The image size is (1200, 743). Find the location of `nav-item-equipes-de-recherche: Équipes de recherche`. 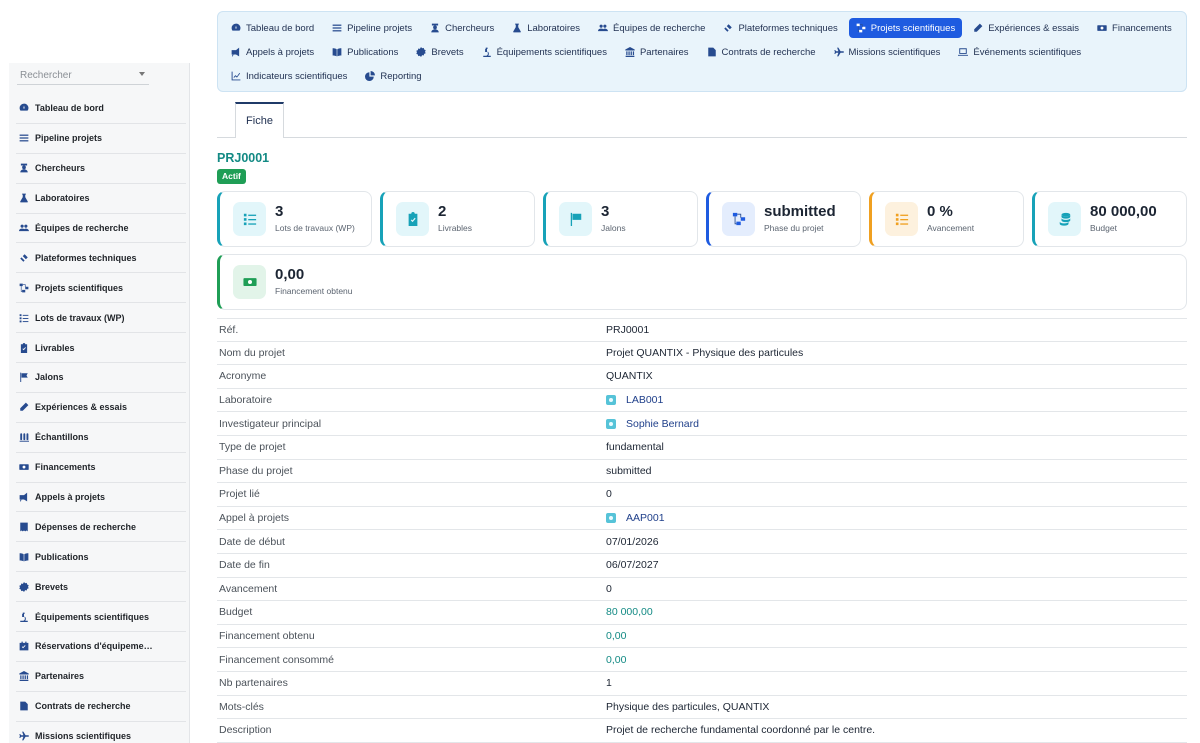

nav-item-equipes-de-recherche: Équipes de recherche is located at coordinates (651, 28).